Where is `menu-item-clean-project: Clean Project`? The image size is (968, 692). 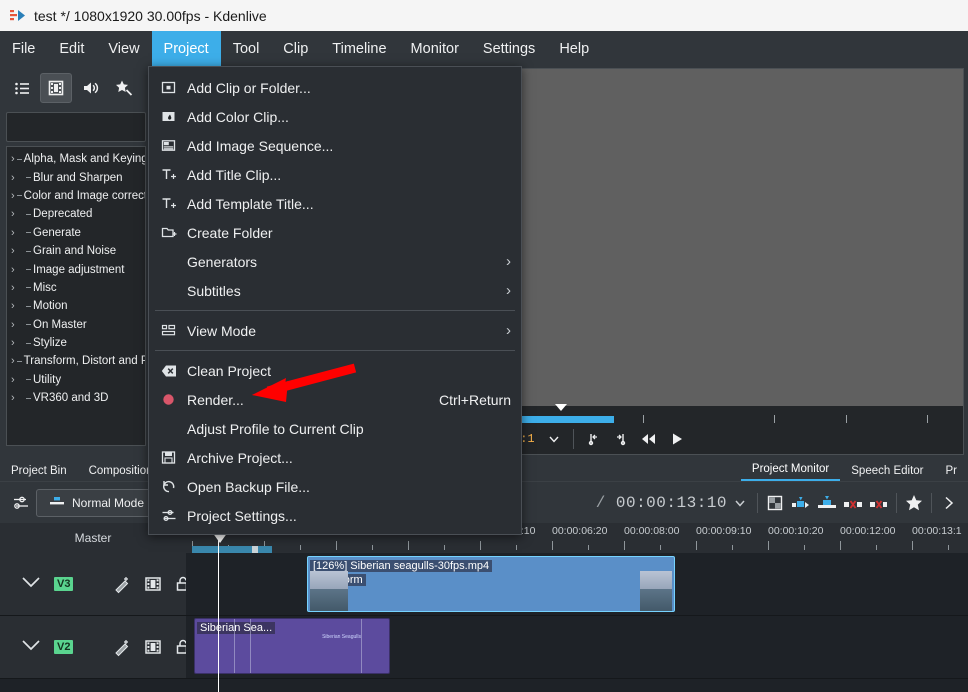 menu-item-clean-project: Clean Project is located at coordinates (335, 370).